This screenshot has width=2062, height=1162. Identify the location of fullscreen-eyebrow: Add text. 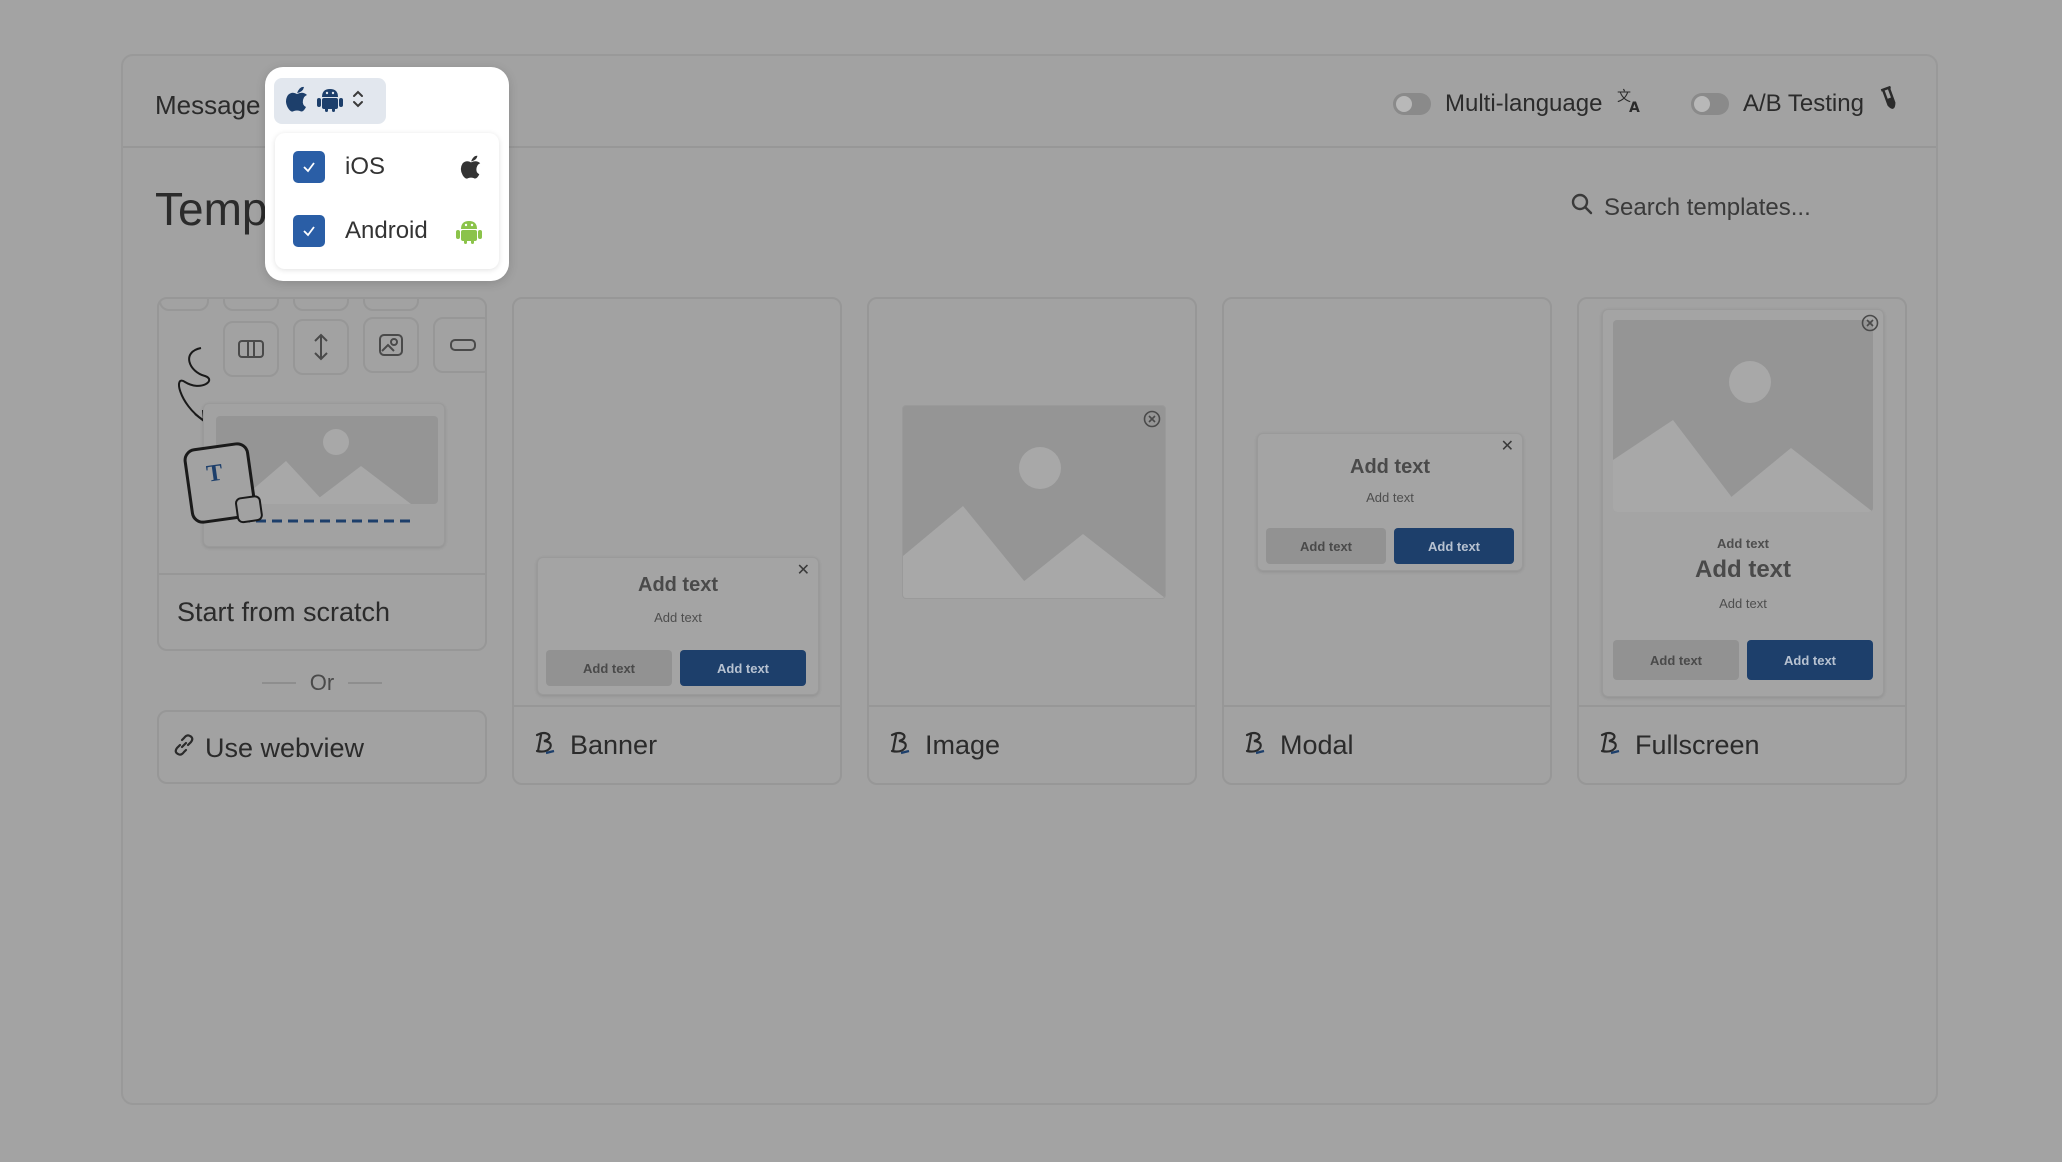
(1743, 543).